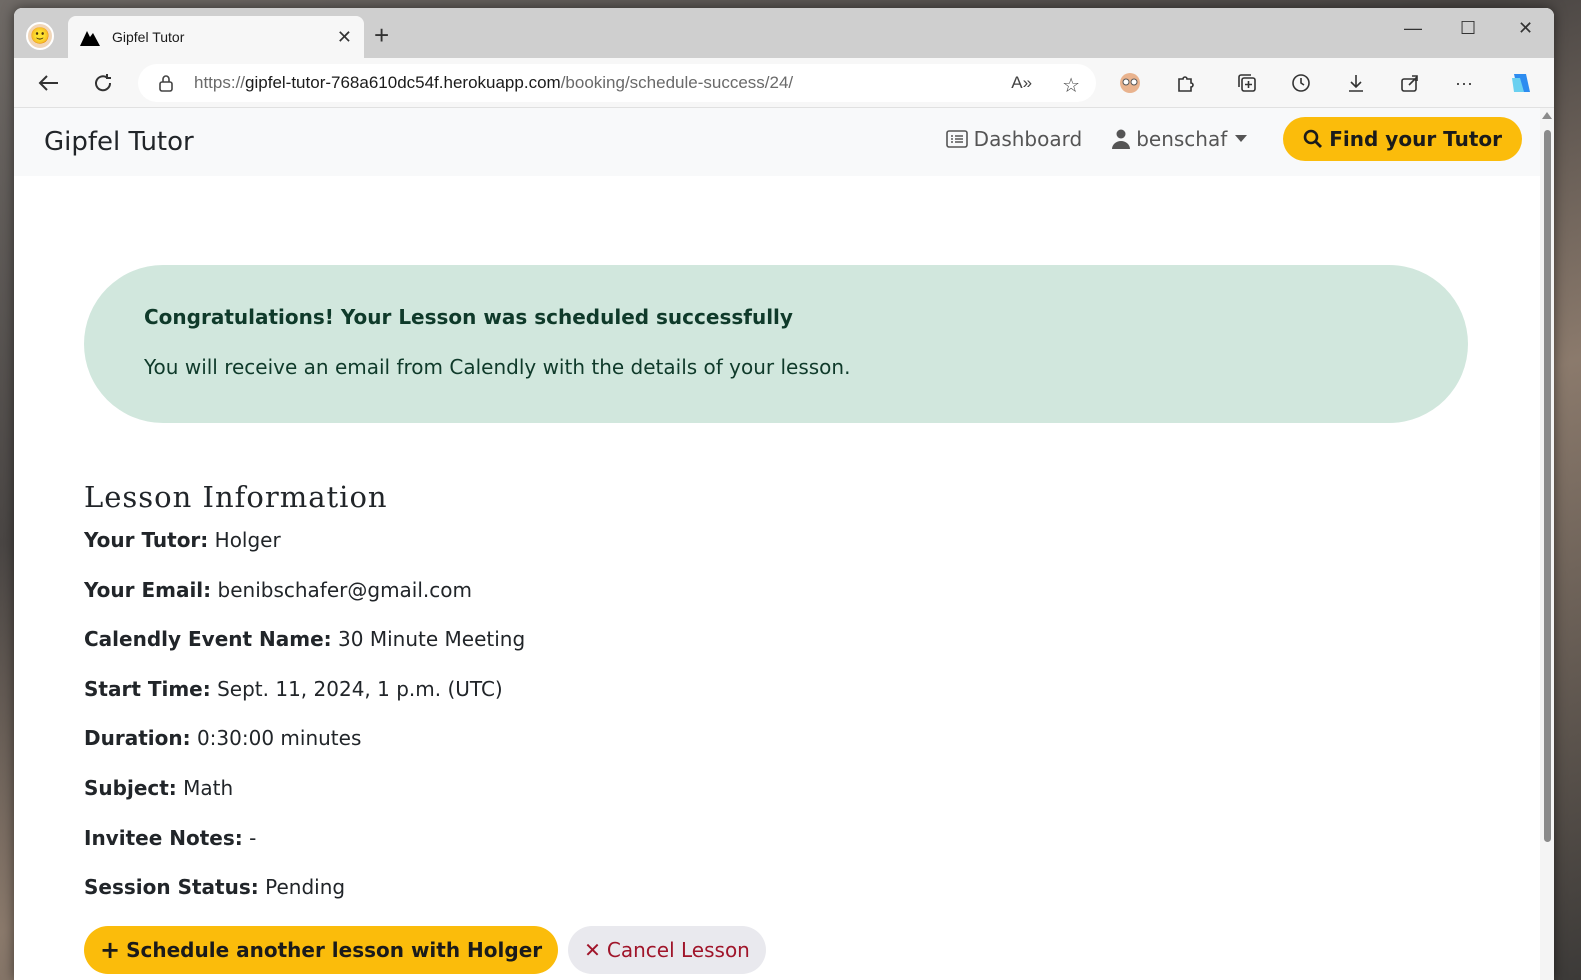 This screenshot has height=980, width=1581. I want to click on field-value: Holger, so click(247, 540).